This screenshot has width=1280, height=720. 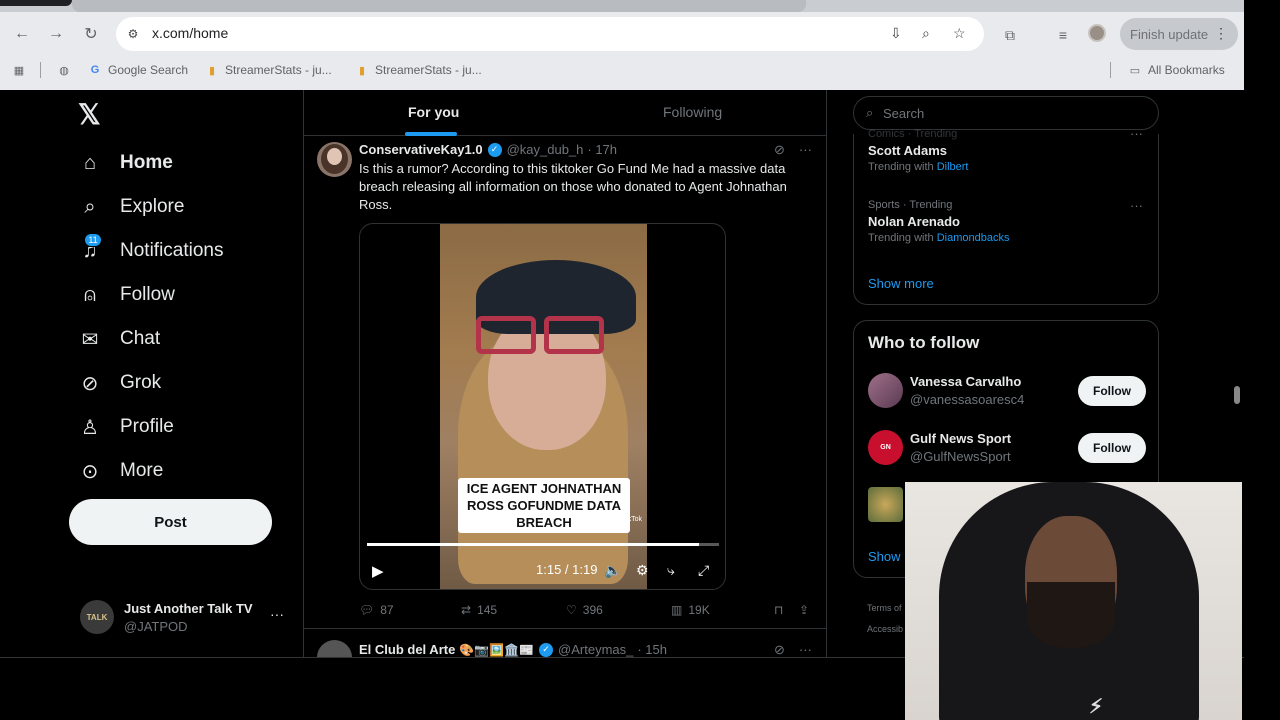 I want to click on video-progress-bar, so click(x=543, y=544).